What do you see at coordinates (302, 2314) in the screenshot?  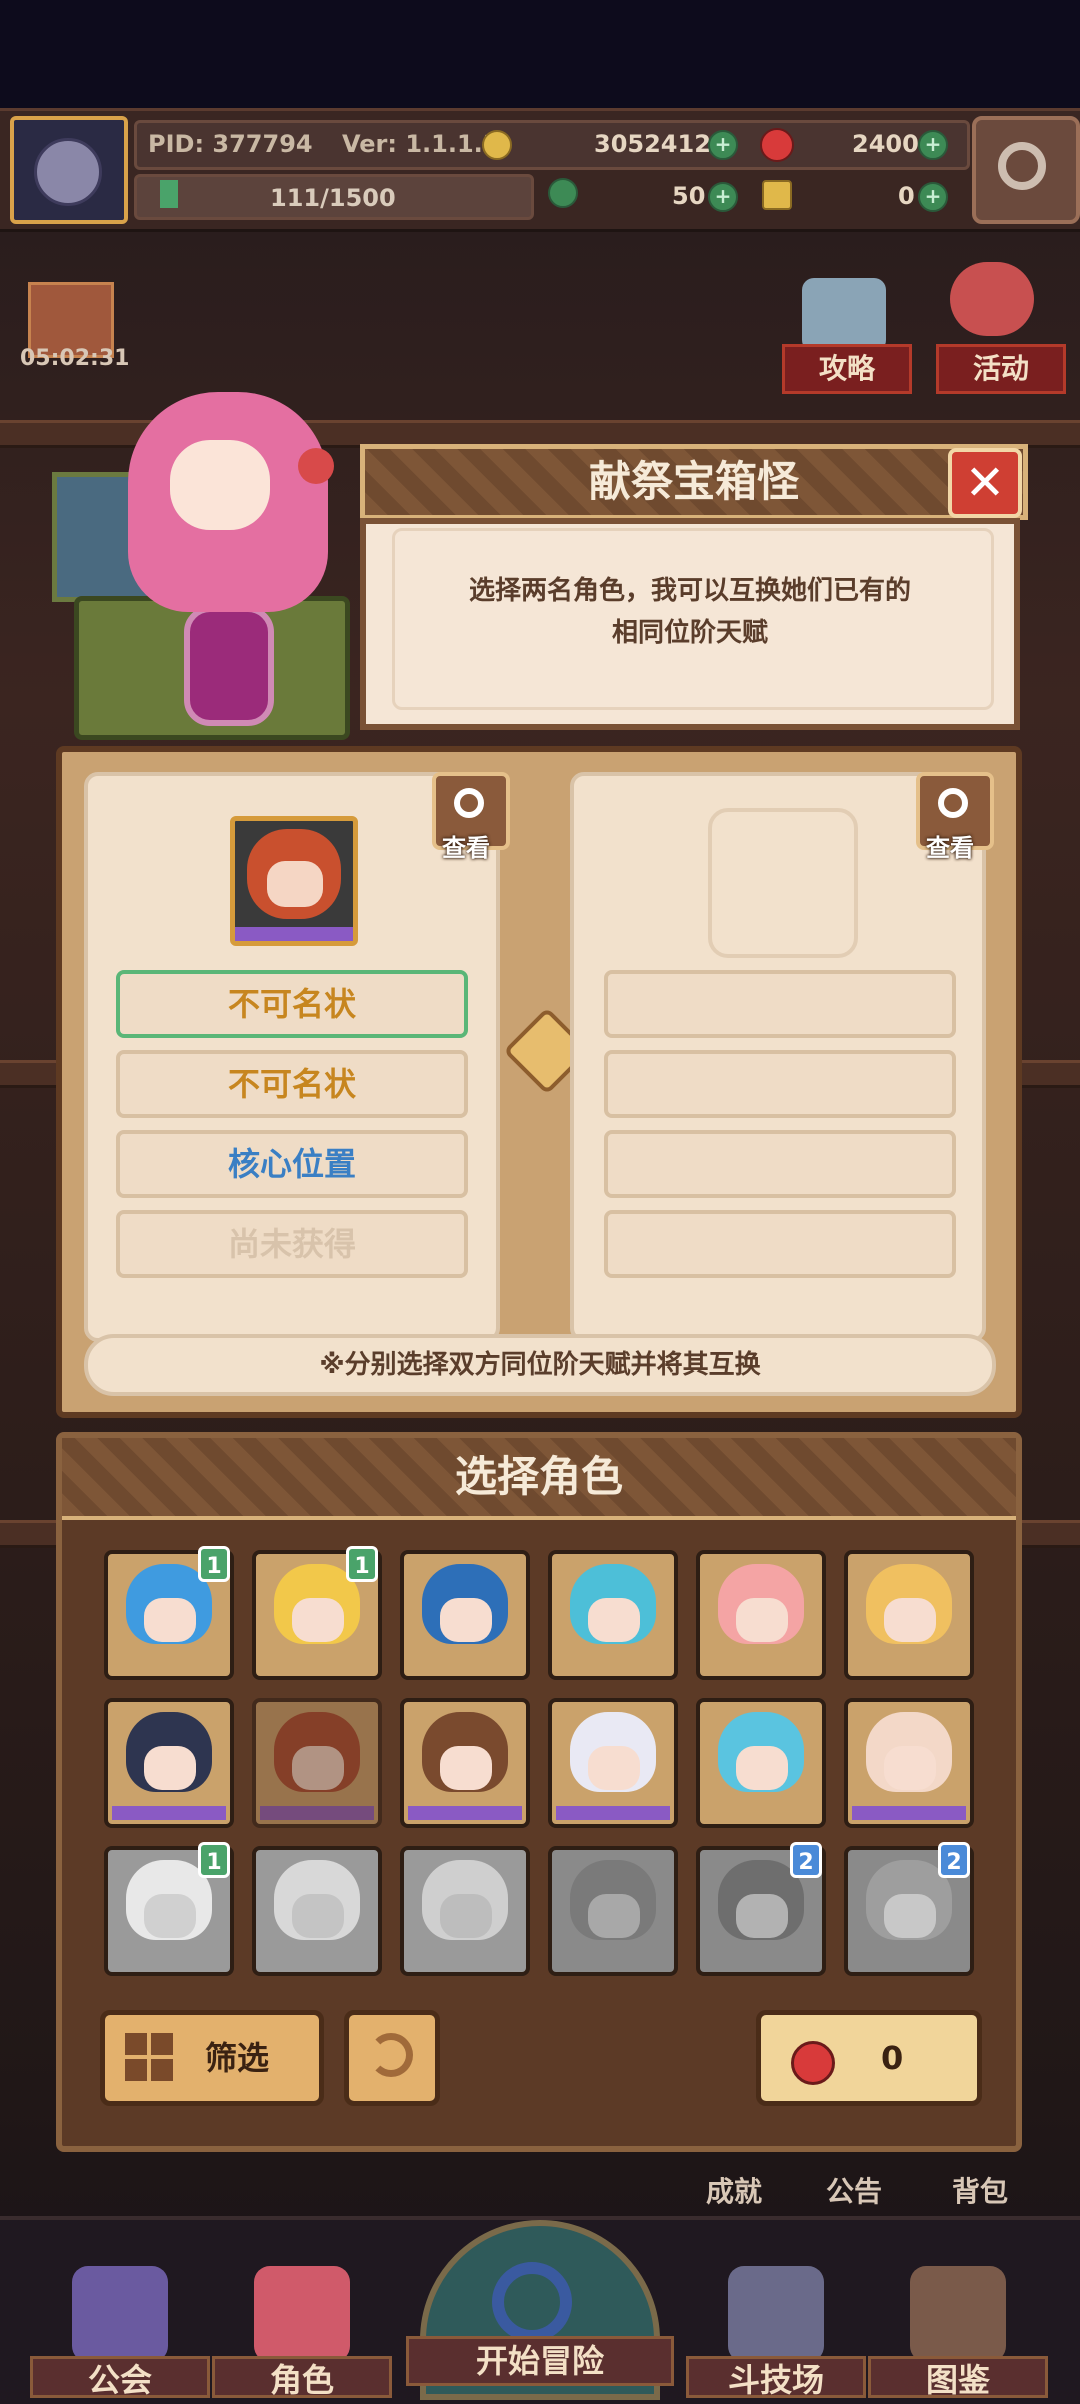 I see `character-icon` at bounding box center [302, 2314].